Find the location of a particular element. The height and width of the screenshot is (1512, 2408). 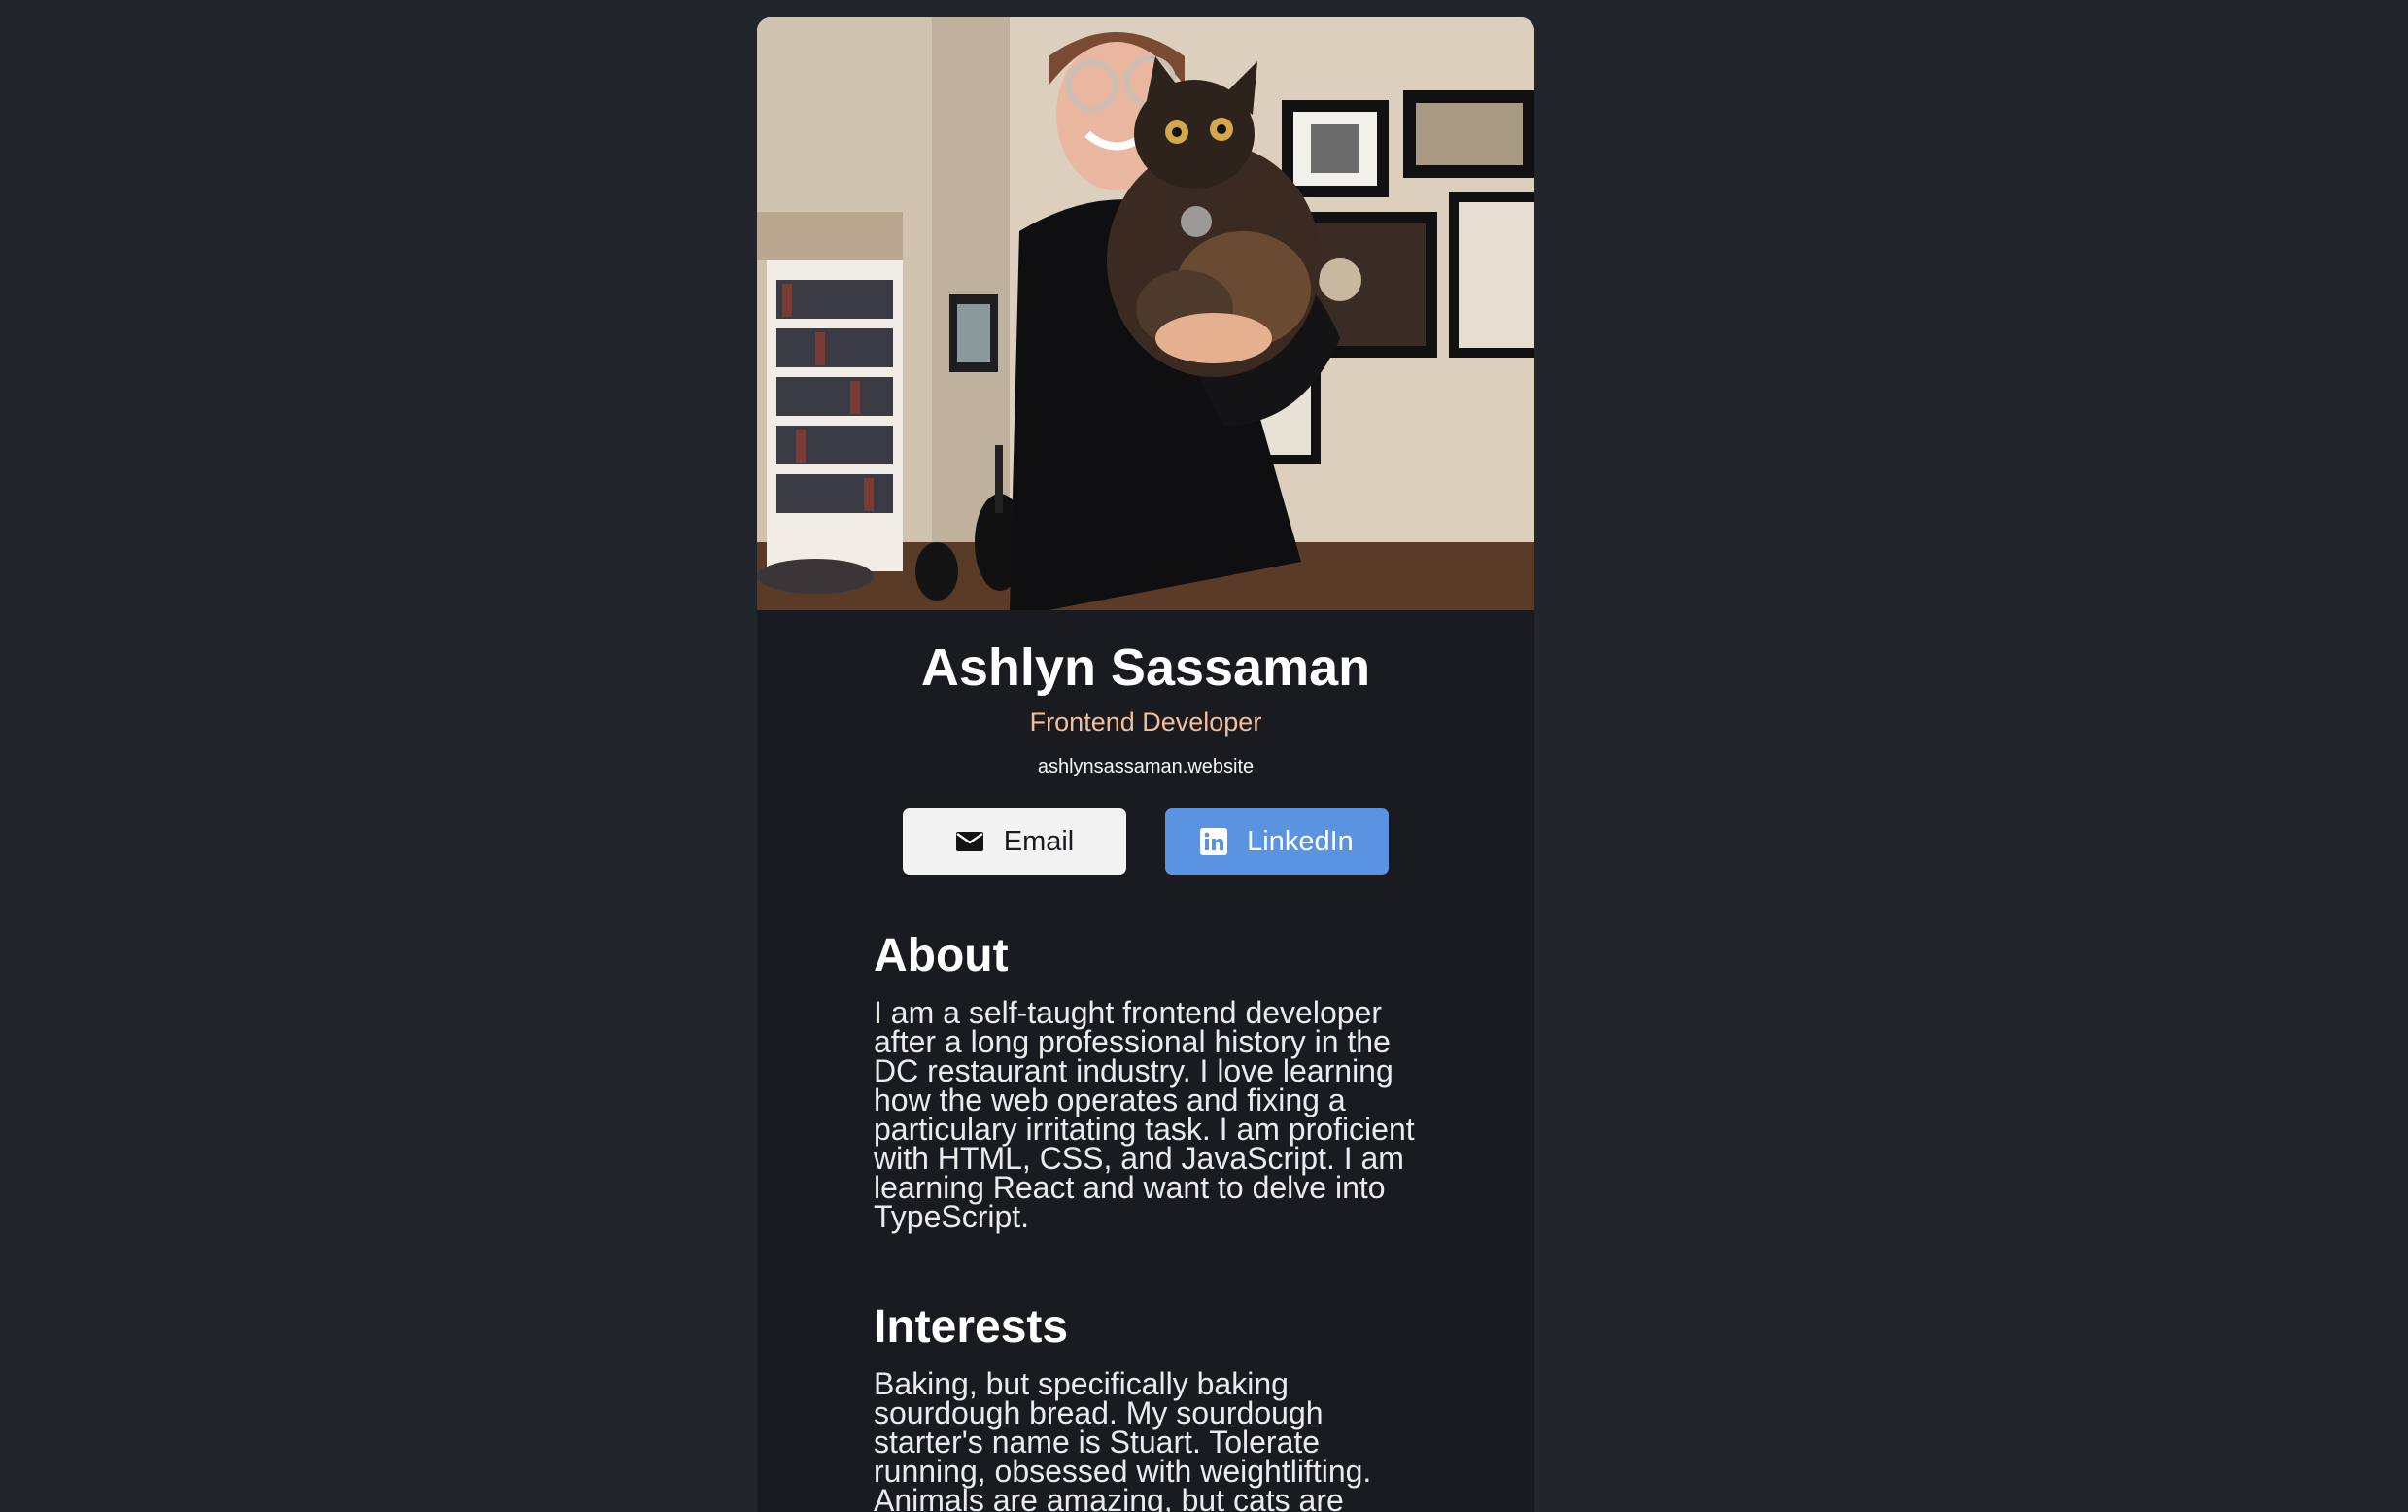

email-button: Email is located at coordinates (1014, 841).